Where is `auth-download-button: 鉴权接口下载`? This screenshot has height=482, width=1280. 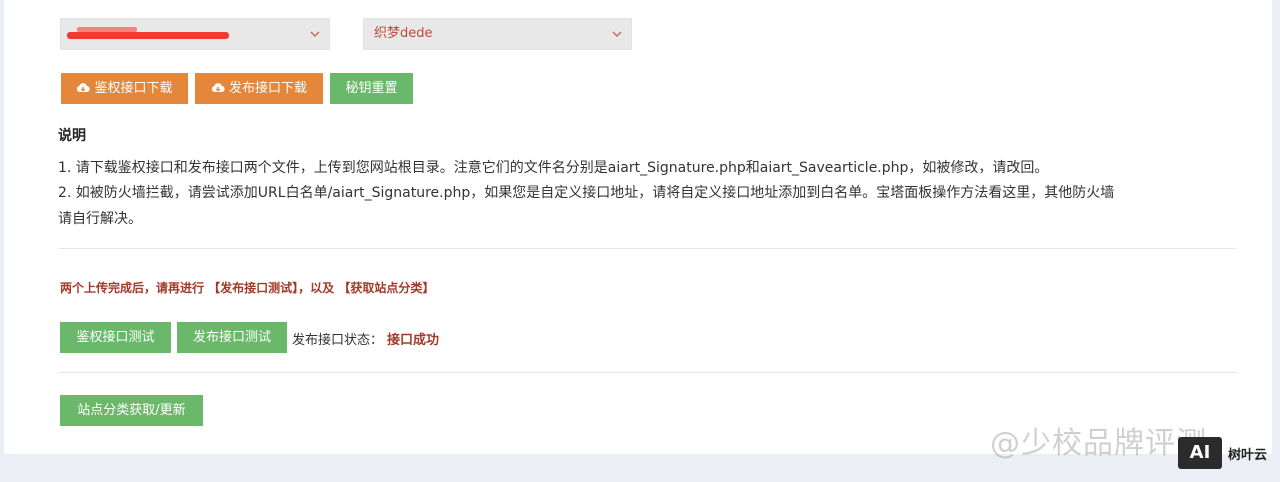
auth-download-button: 鉴权接口下载 is located at coordinates (124, 88).